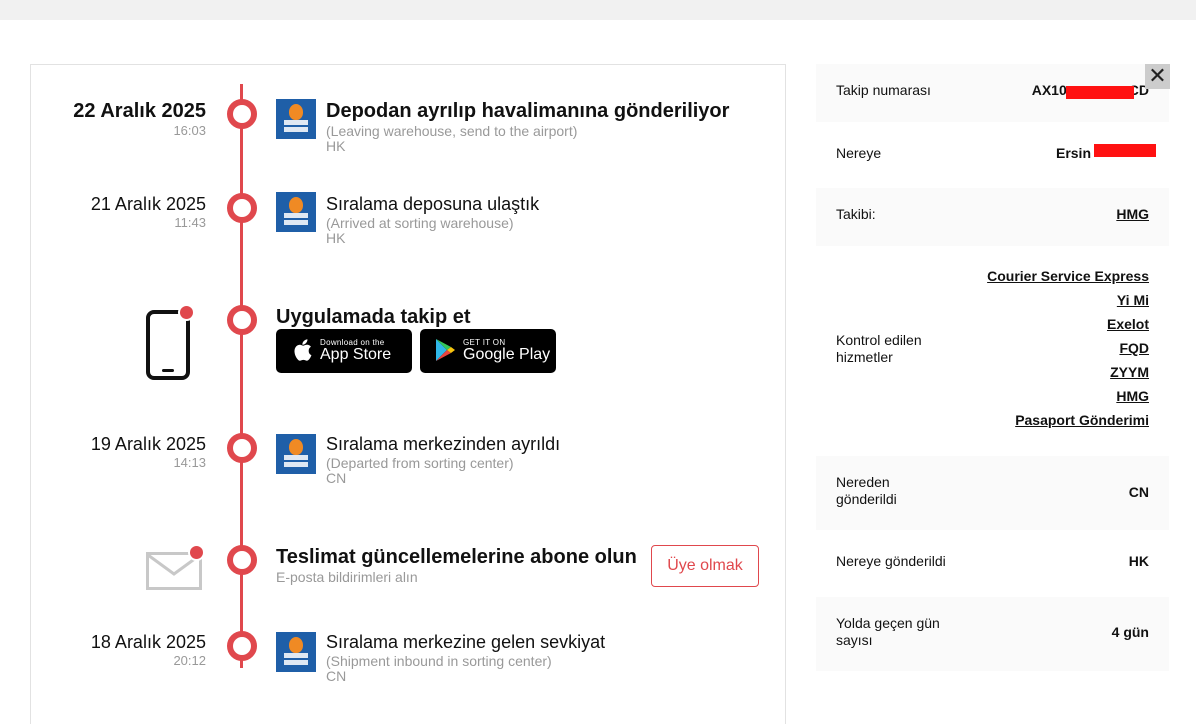 The width and height of the screenshot is (1196, 724). Describe the element at coordinates (879, 348) in the screenshot. I see `services-label: Kontrol edilen hizmetler` at that location.